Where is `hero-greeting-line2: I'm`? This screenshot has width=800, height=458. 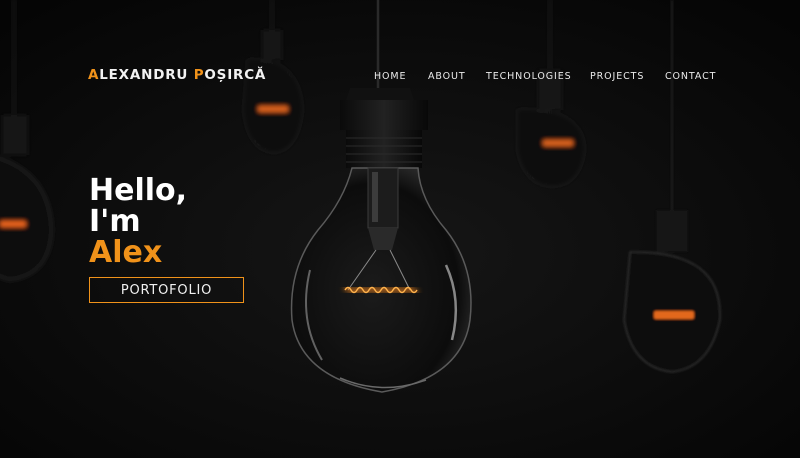 hero-greeting-line2: I'm is located at coordinates (115, 221).